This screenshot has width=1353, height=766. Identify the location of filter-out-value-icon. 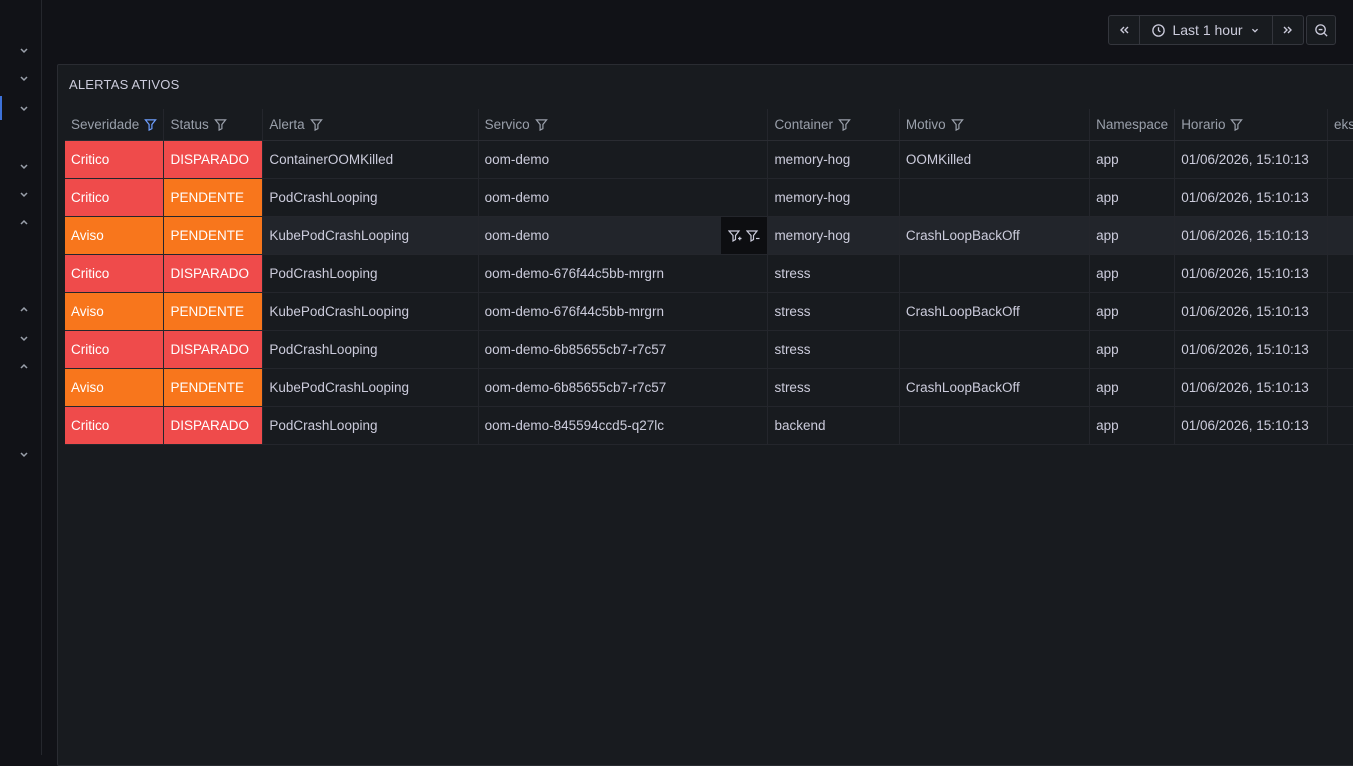
(753, 236).